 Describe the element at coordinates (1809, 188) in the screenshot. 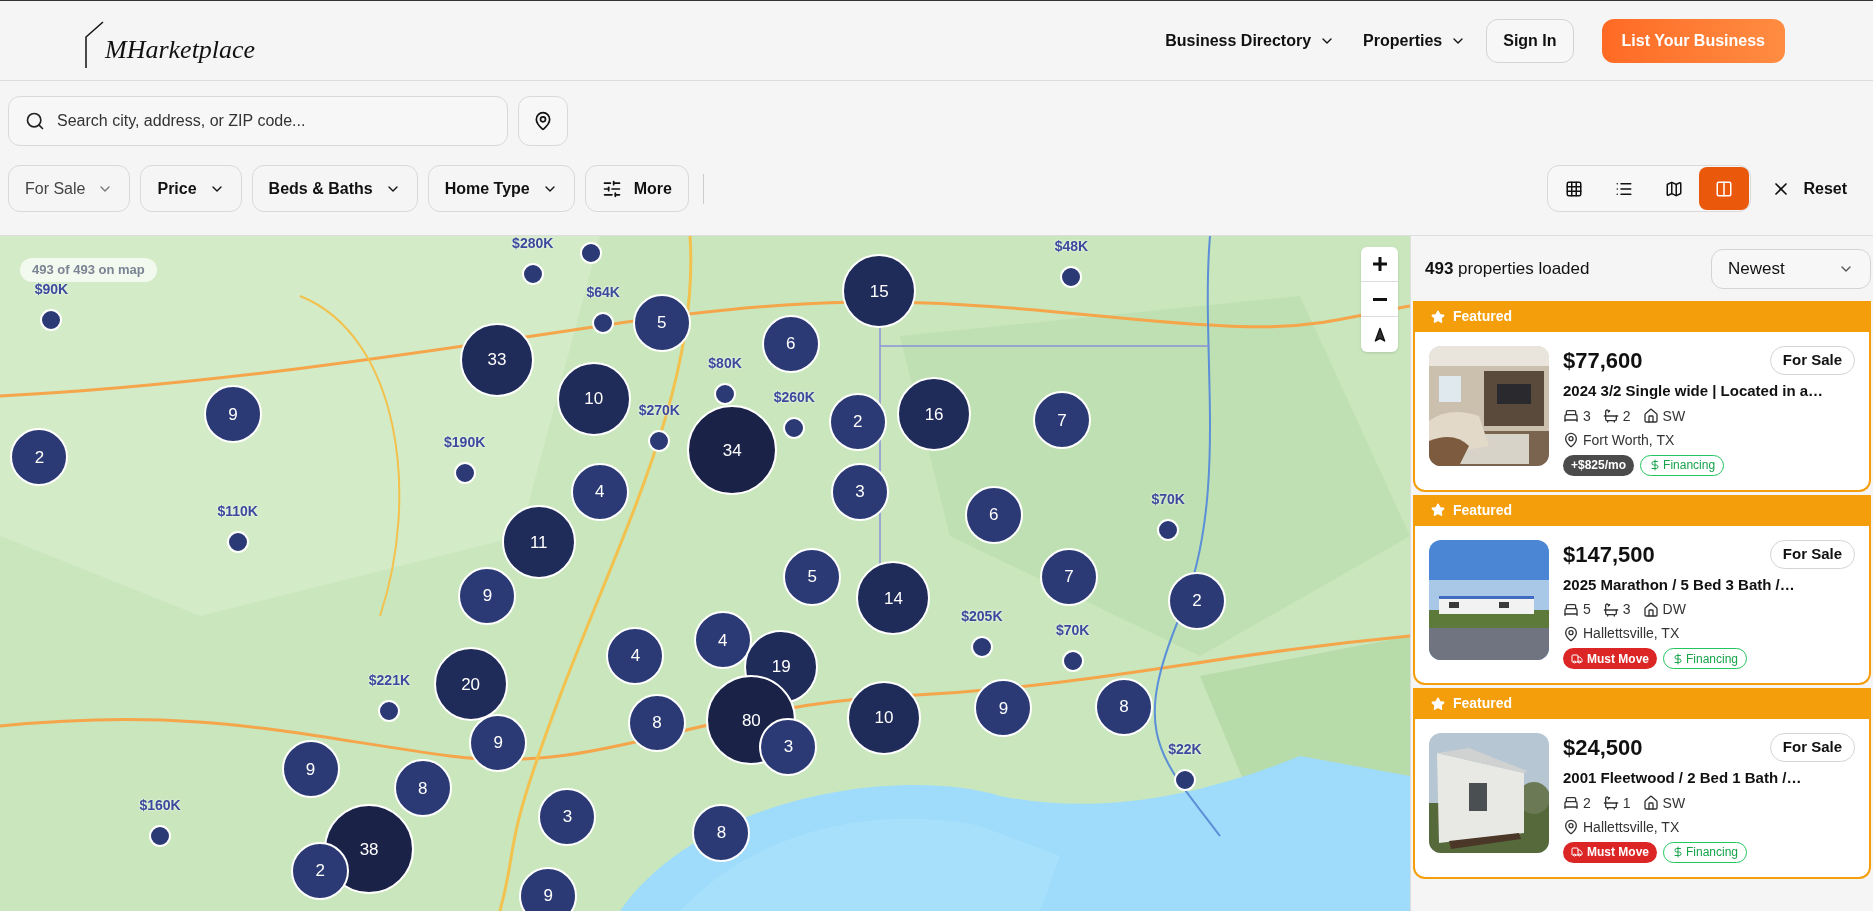

I see `reset-button: Reset` at that location.